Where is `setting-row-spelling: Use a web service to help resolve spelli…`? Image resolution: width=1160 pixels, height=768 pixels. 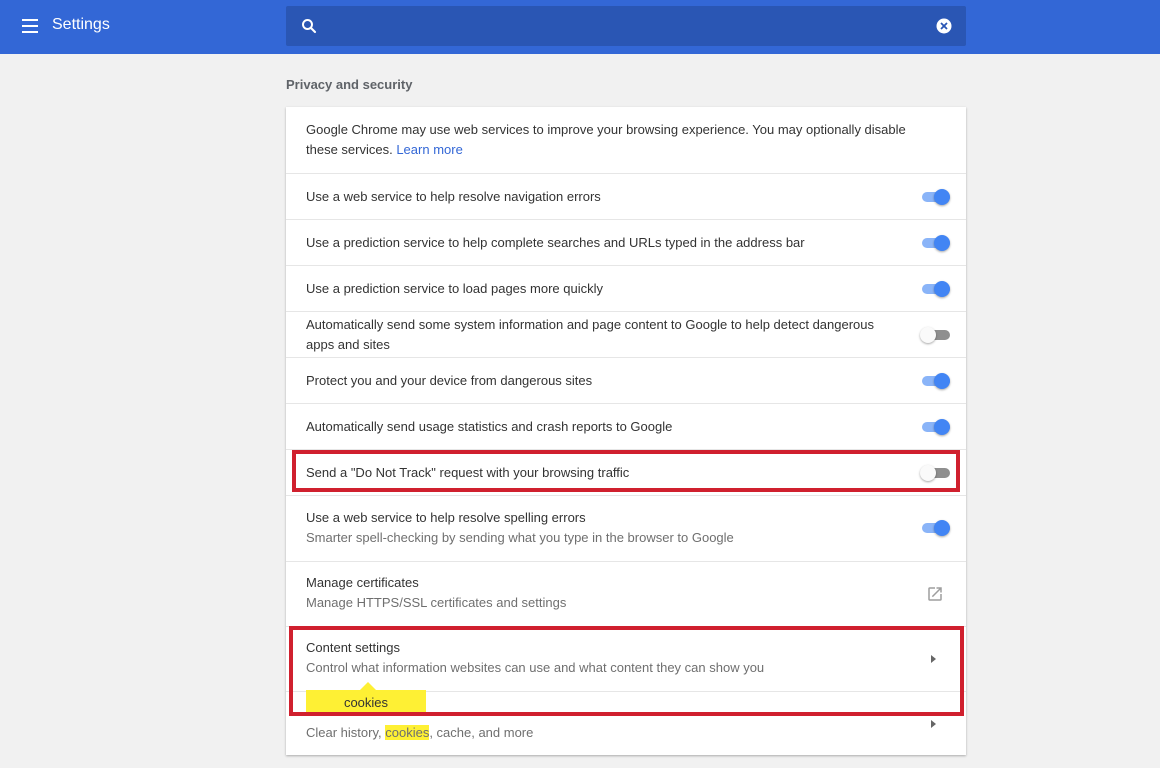
setting-row-spelling: Use a web service to help resolve spelli… is located at coordinates (626, 528).